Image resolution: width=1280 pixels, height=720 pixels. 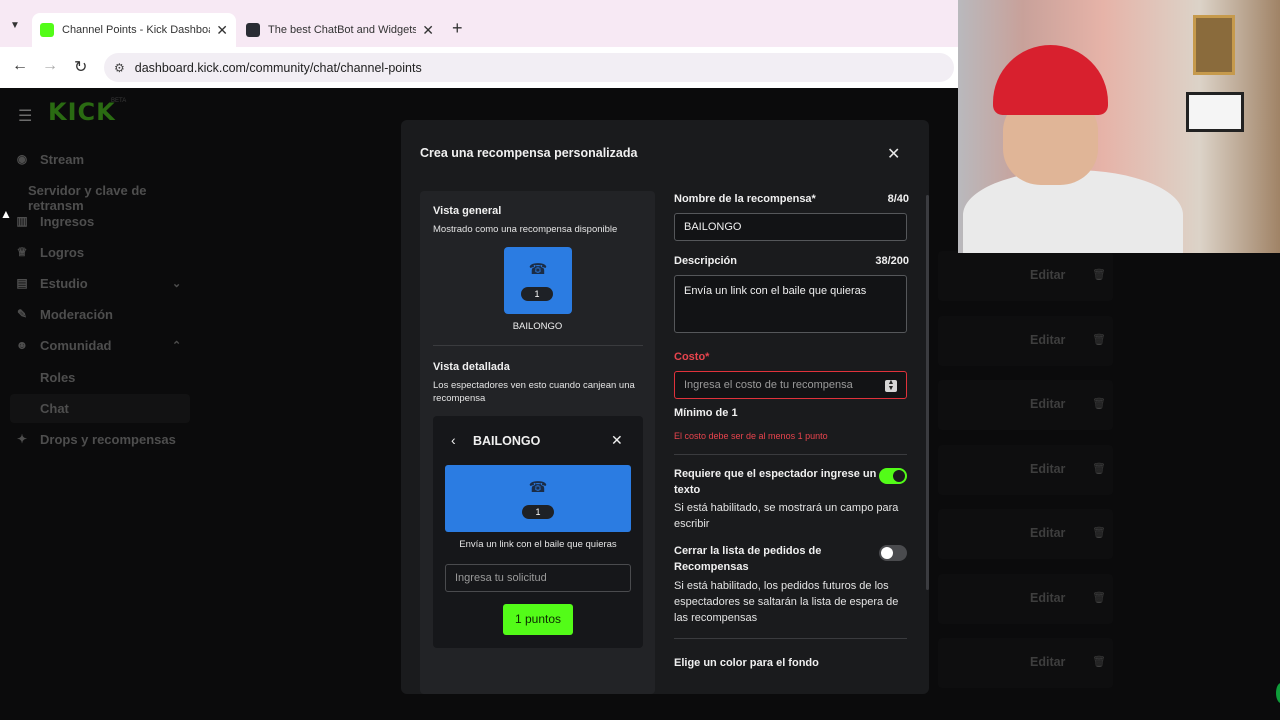 What do you see at coordinates (891, 385) in the screenshot?
I see `number-stepper-icon: ▲ ▼` at bounding box center [891, 385].